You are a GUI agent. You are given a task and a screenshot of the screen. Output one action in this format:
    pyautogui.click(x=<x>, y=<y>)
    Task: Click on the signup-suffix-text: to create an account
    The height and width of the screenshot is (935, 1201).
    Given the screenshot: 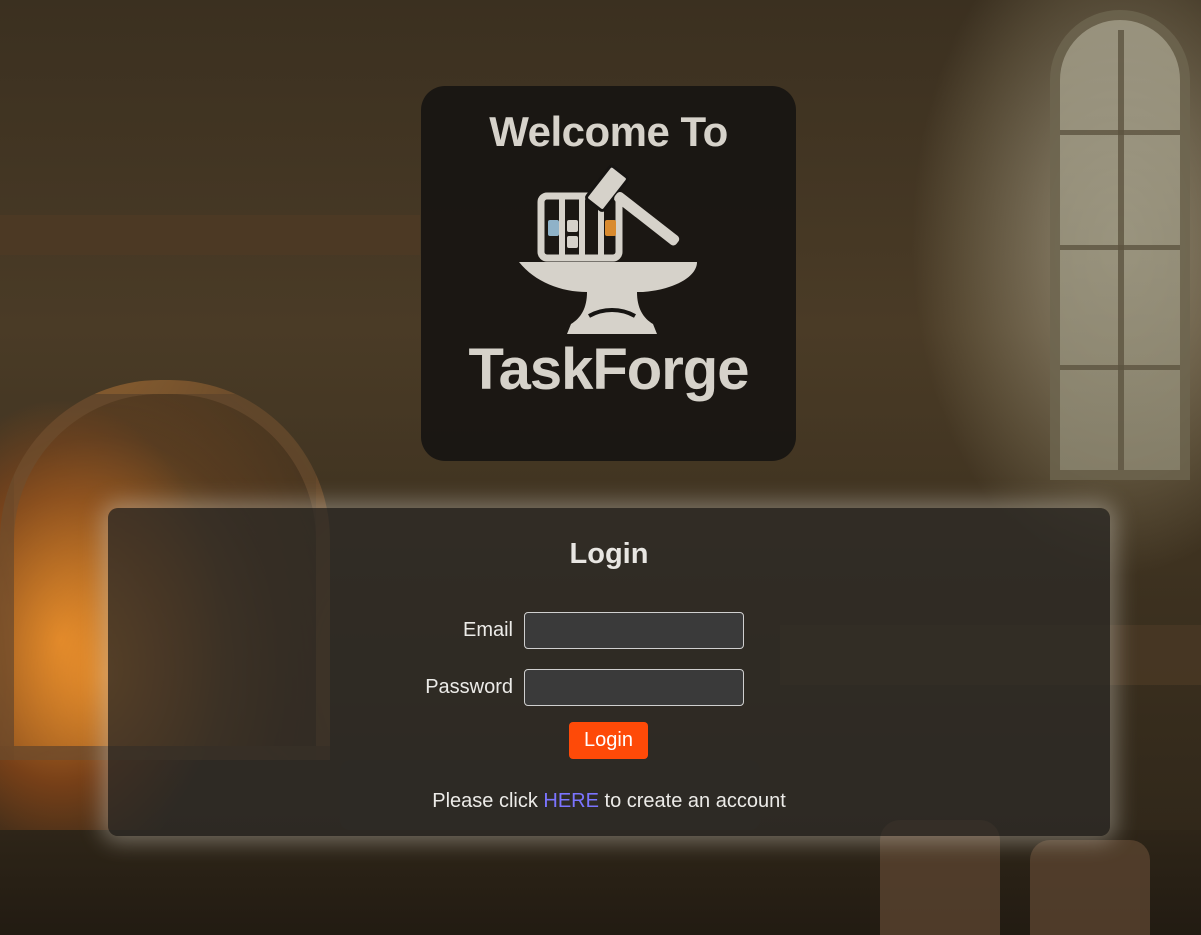 What is the action you would take?
    pyautogui.click(x=692, y=801)
    